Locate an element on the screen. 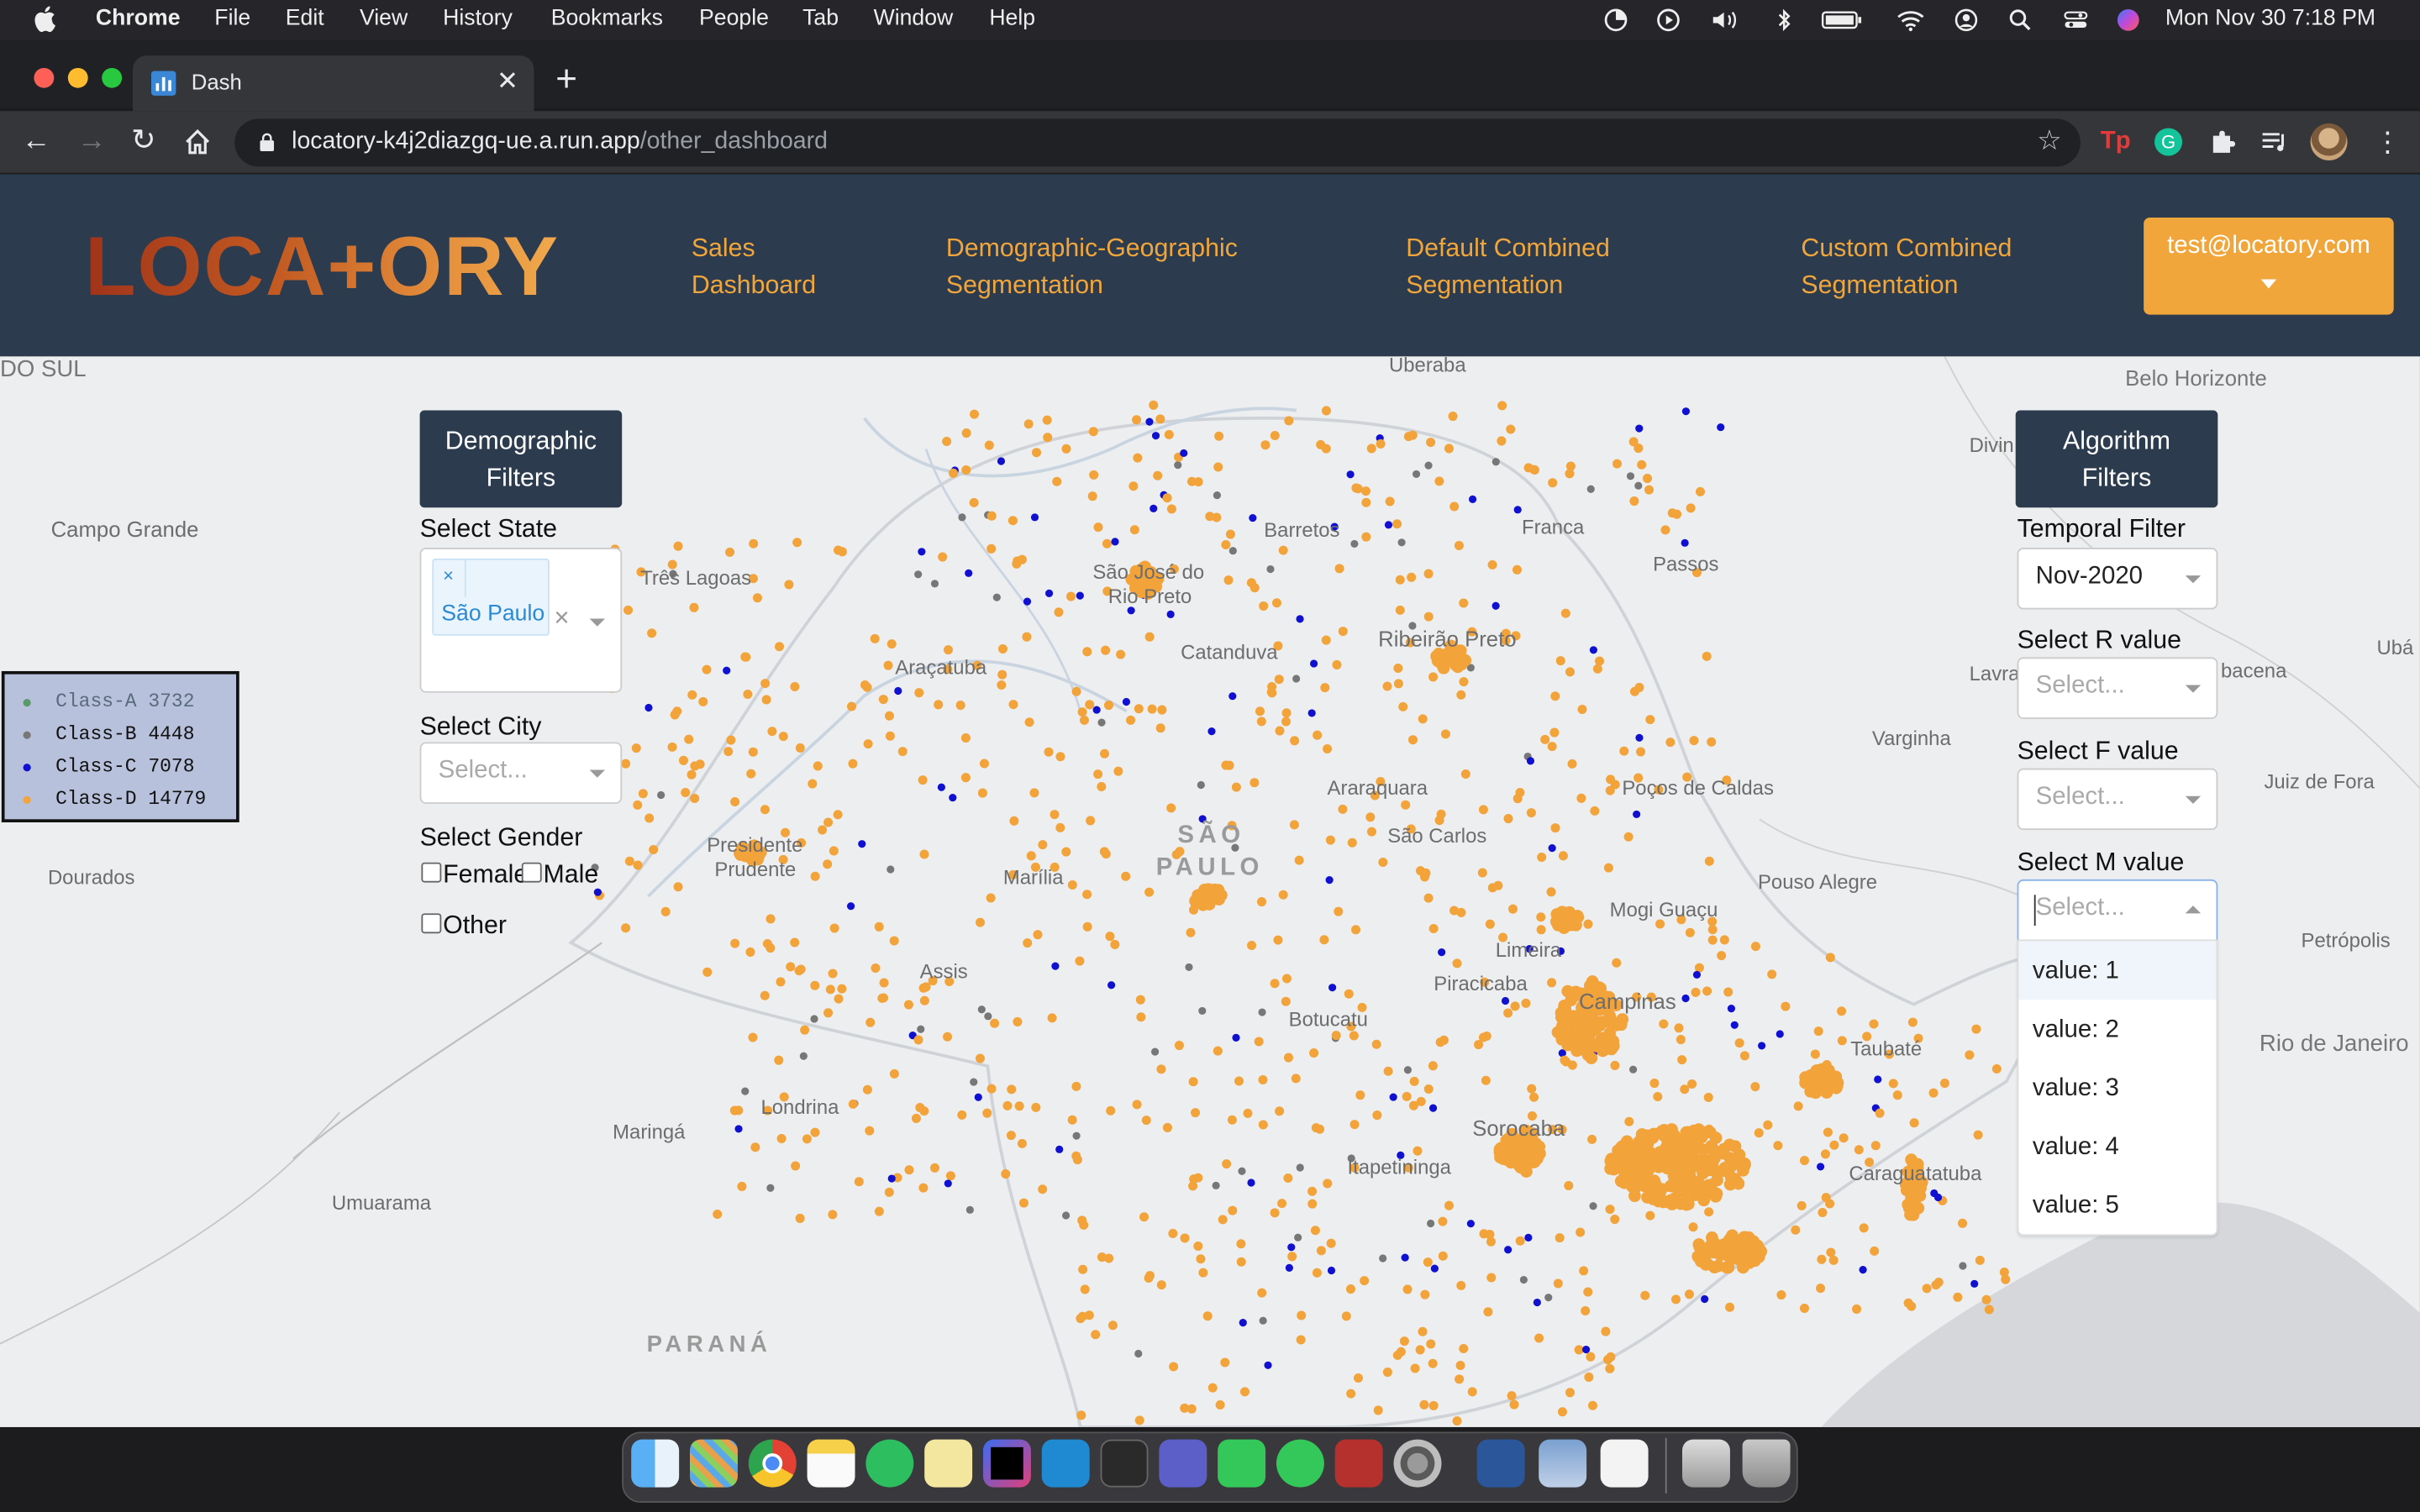 This screenshot has height=1512, width=2420. menu-view: View is located at coordinates (384, 18).